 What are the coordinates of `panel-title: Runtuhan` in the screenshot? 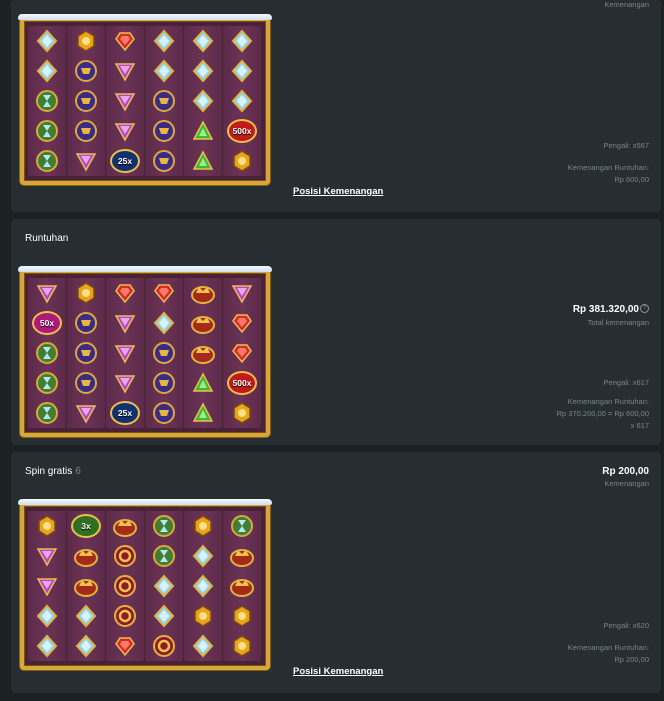 It's located at (47, 238).